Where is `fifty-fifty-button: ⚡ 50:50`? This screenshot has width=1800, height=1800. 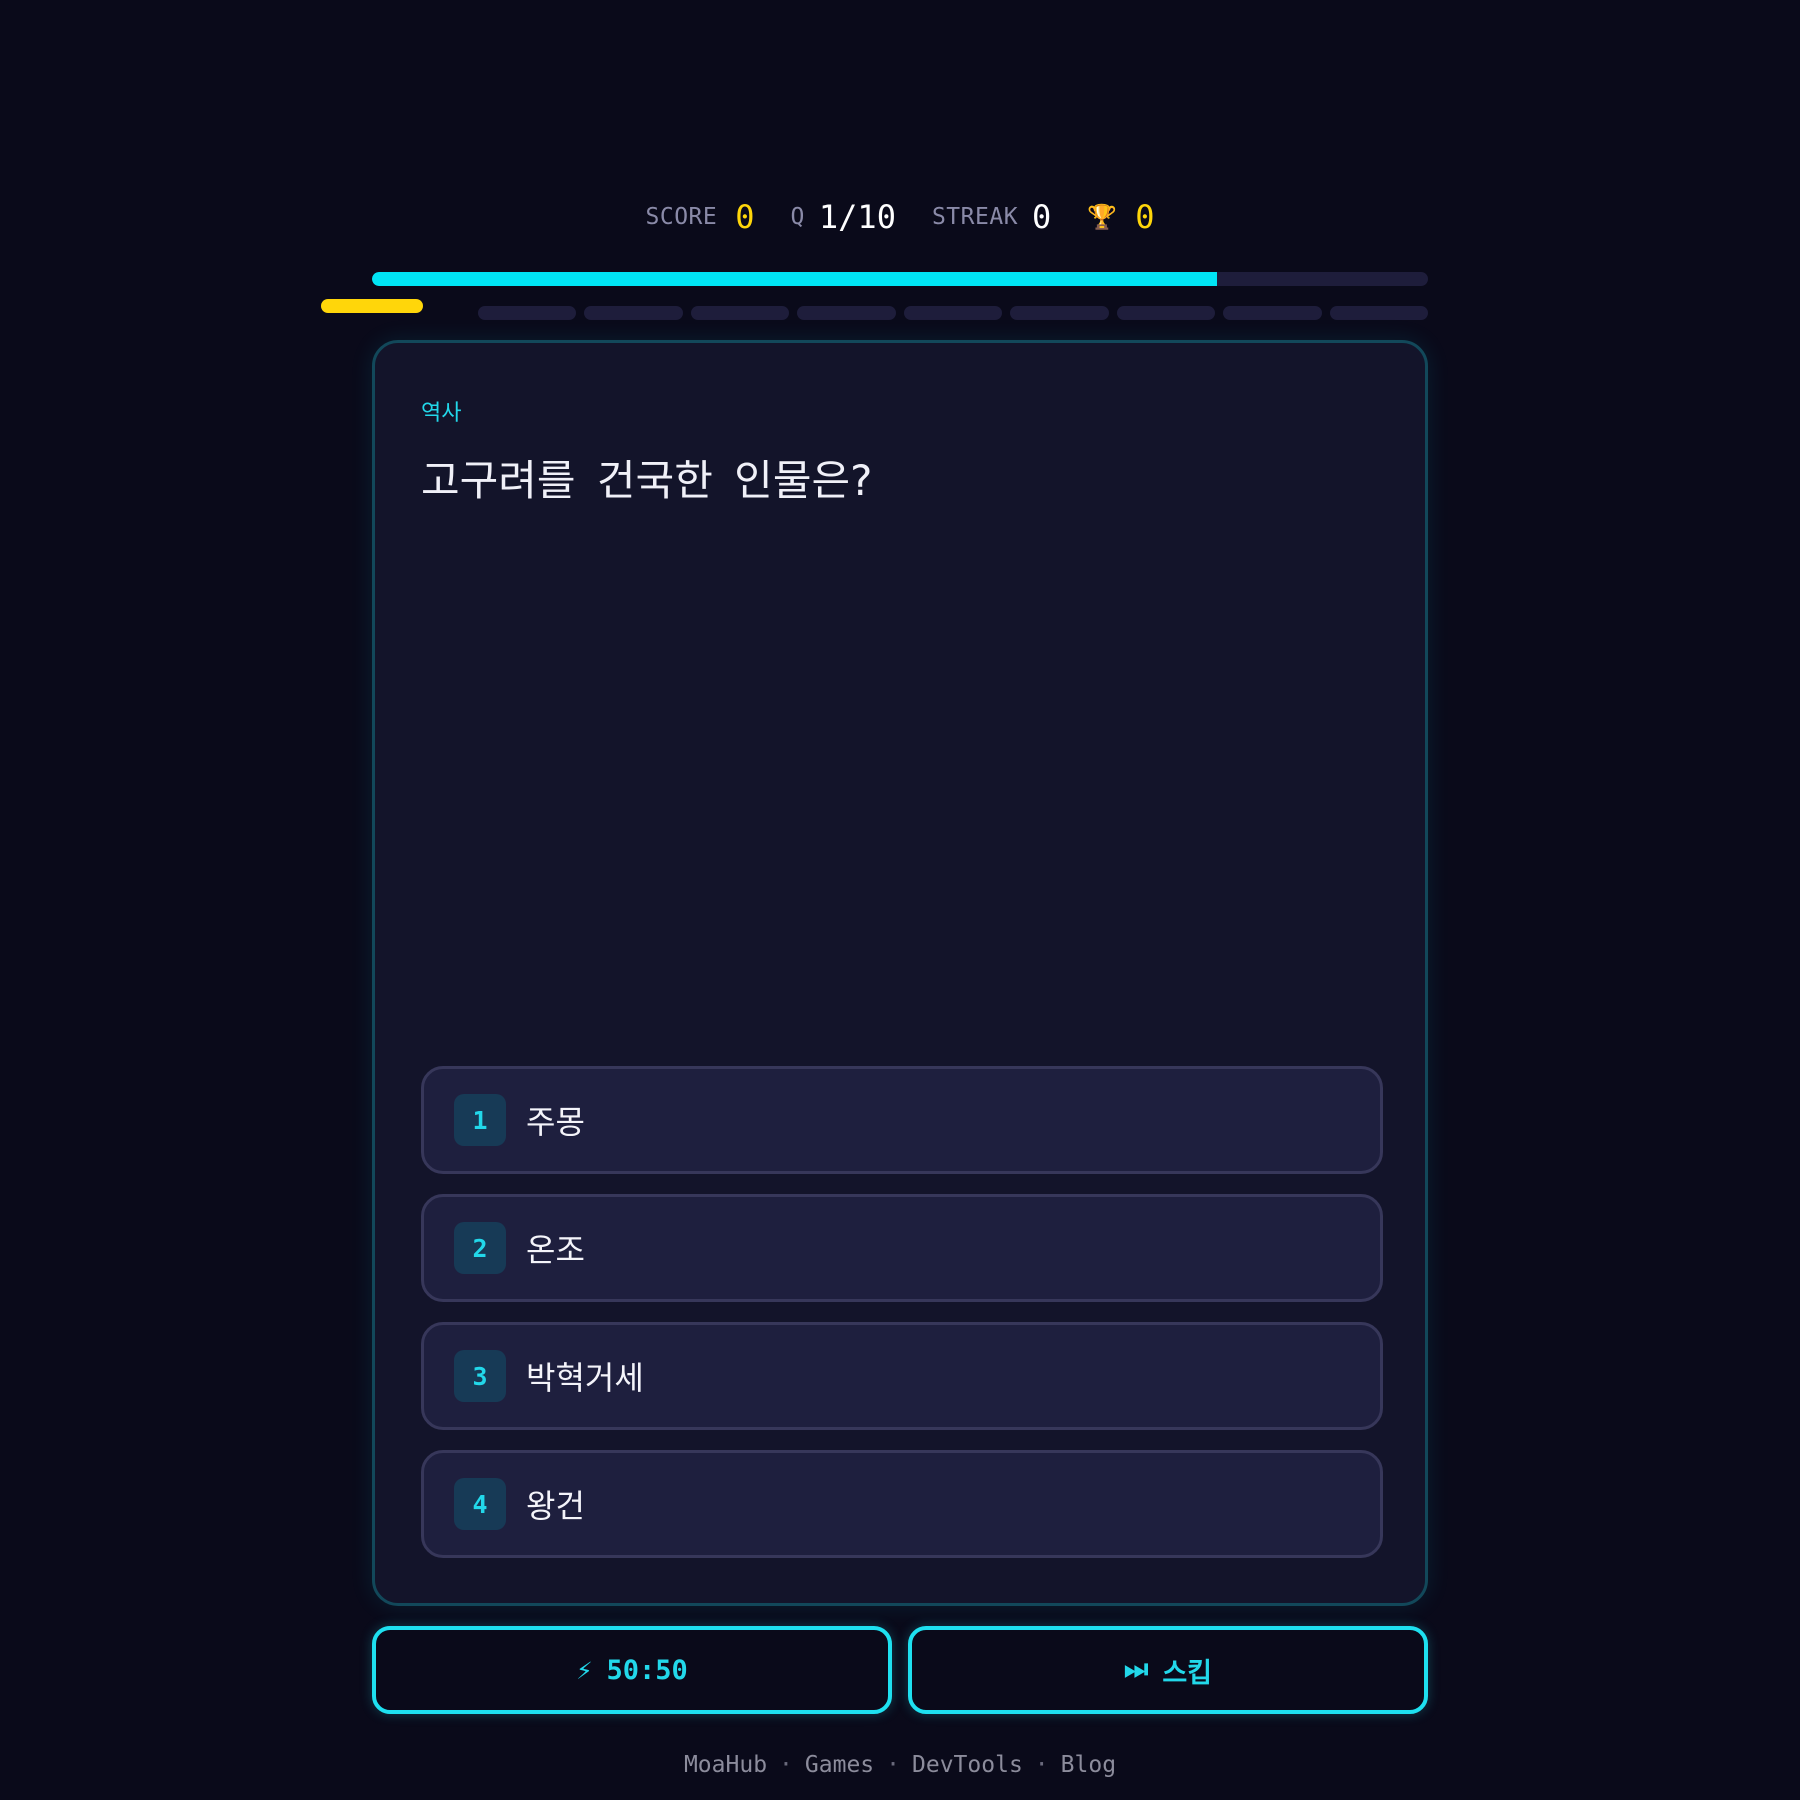 fifty-fifty-button: ⚡ 50:50 is located at coordinates (632, 1670).